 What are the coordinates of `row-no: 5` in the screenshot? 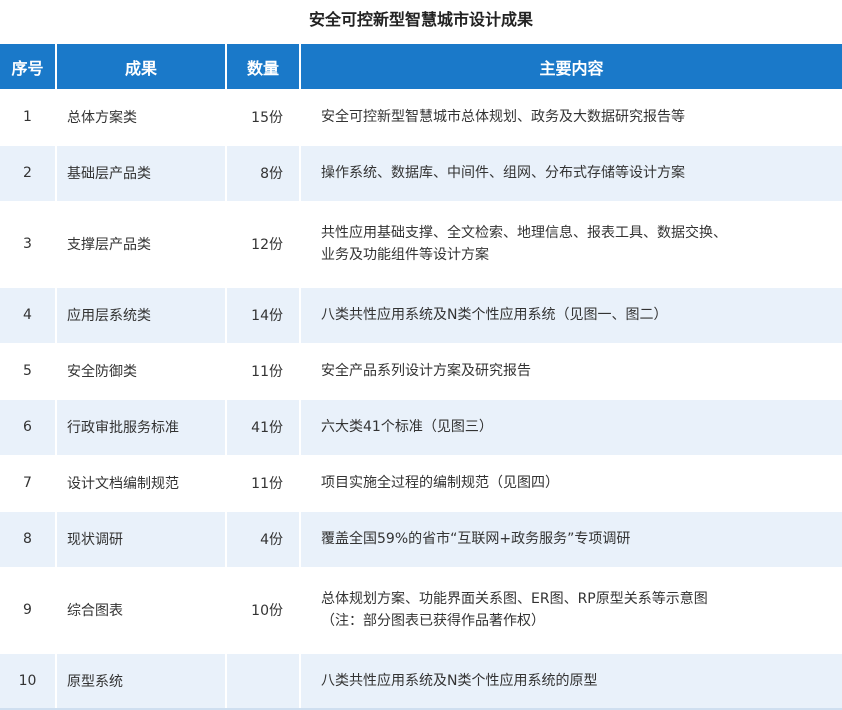 It's located at (28, 371).